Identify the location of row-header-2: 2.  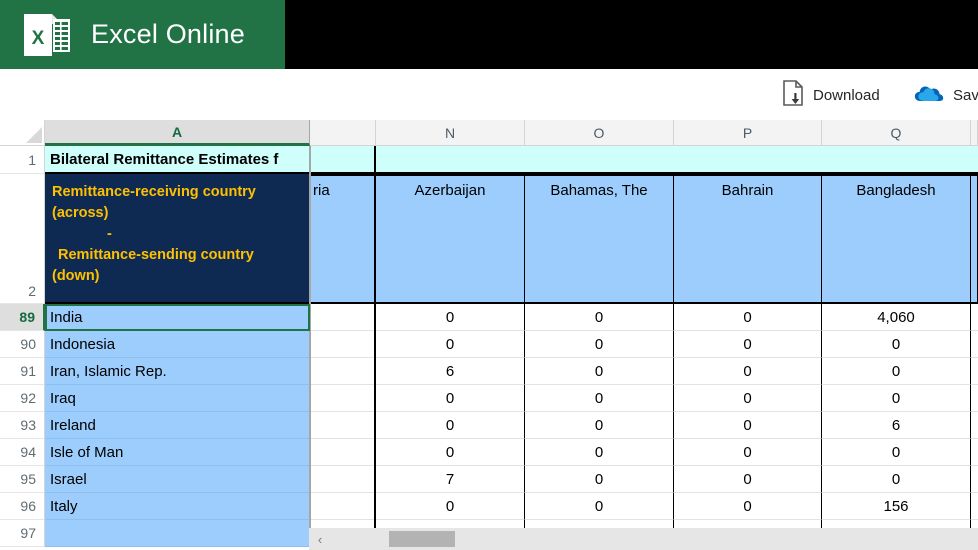
(22, 239).